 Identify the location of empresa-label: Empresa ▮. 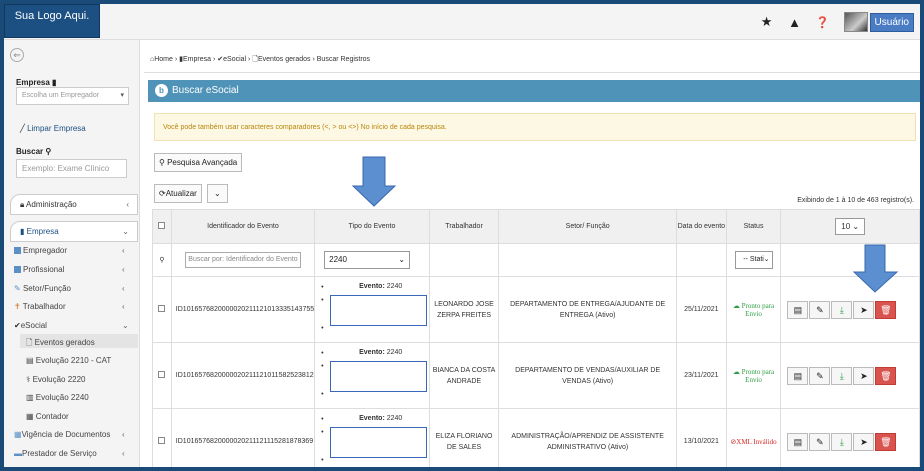
(36, 82).